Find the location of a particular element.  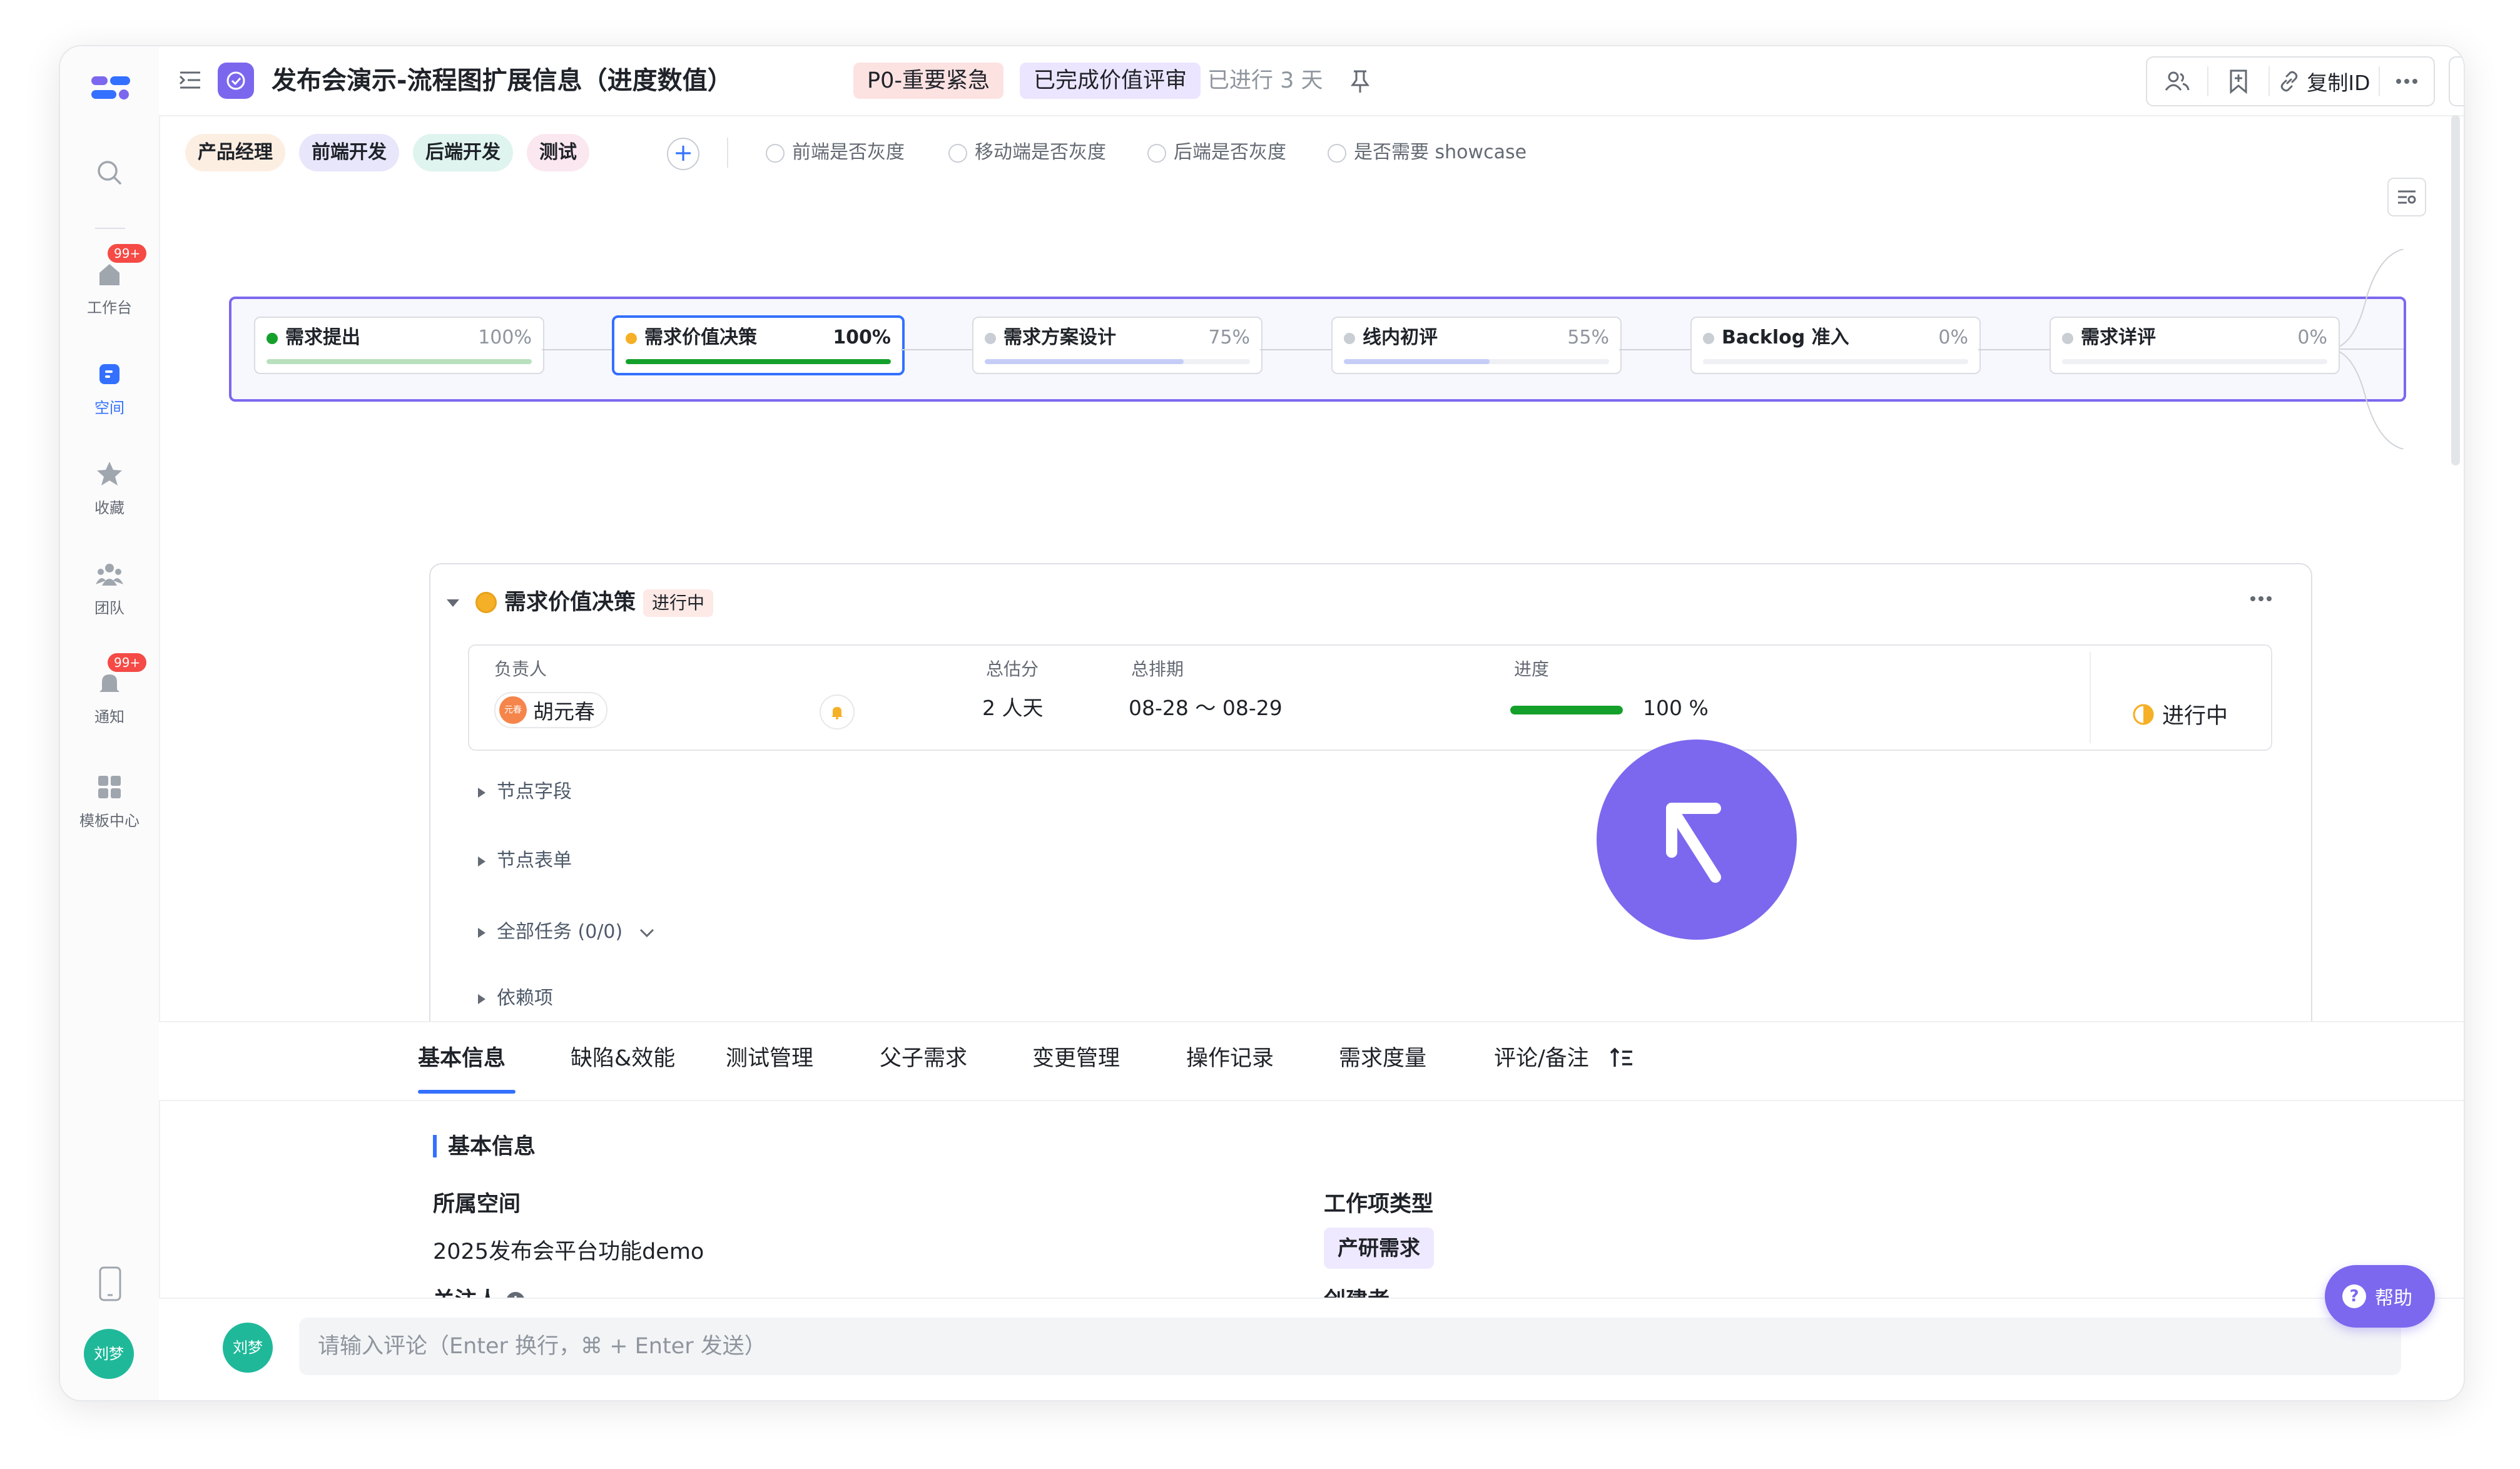

pin-icon is located at coordinates (1361, 81).